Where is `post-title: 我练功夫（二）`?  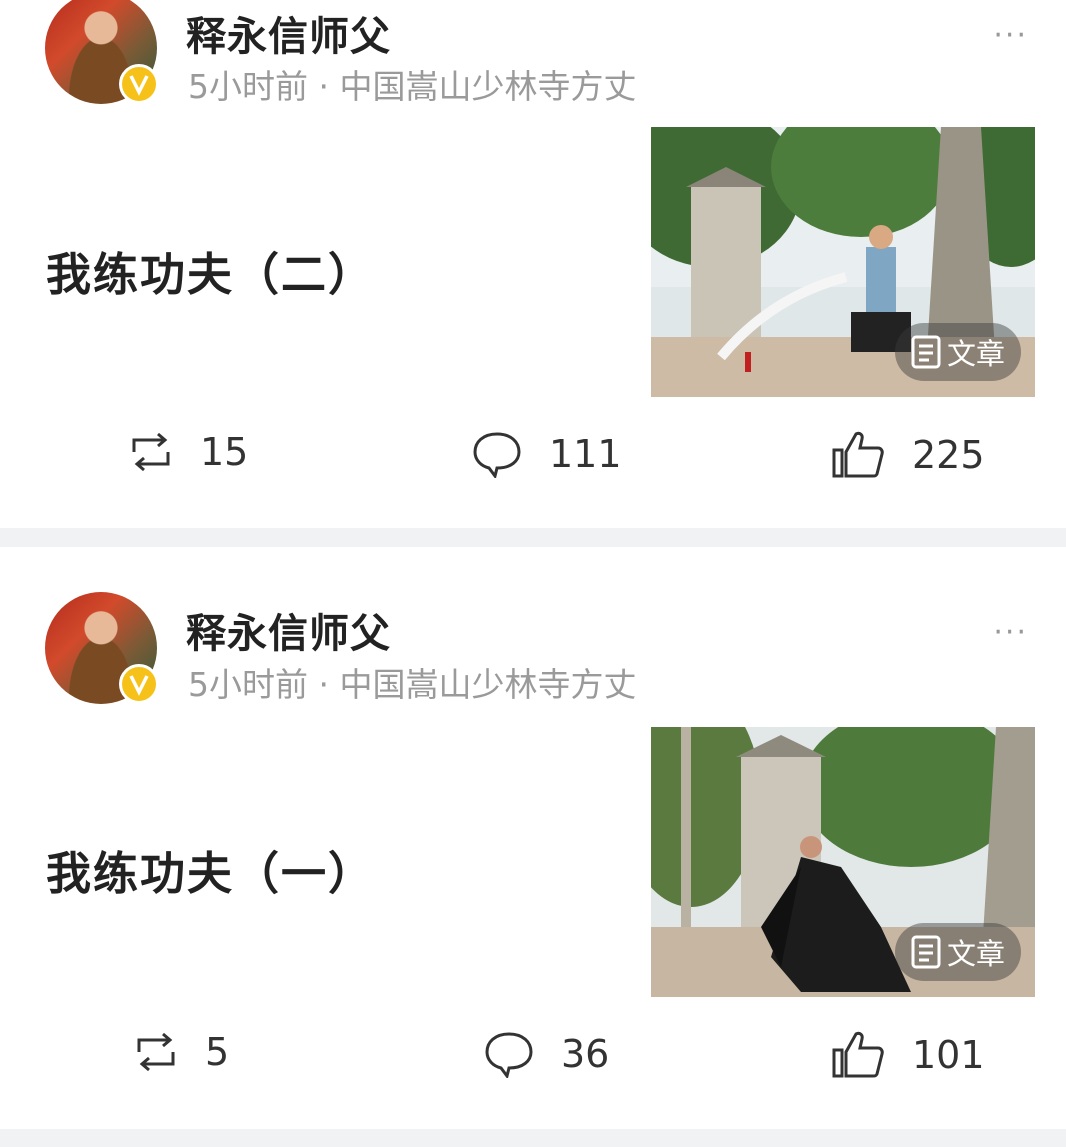
post-title: 我练功夫（二） is located at coordinates (210, 270).